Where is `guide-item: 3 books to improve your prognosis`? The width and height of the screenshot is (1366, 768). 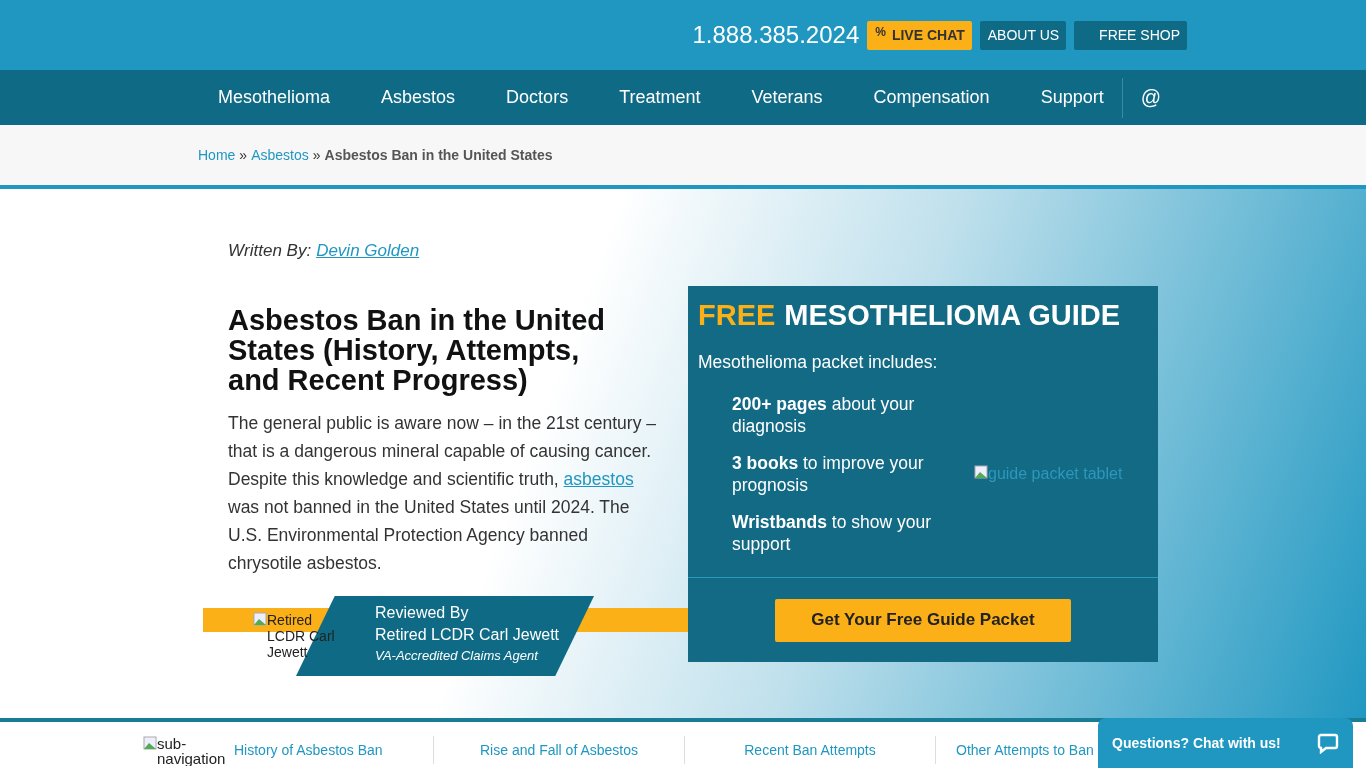
guide-item: 3 books to improve your prognosis is located at coordinates (828, 474).